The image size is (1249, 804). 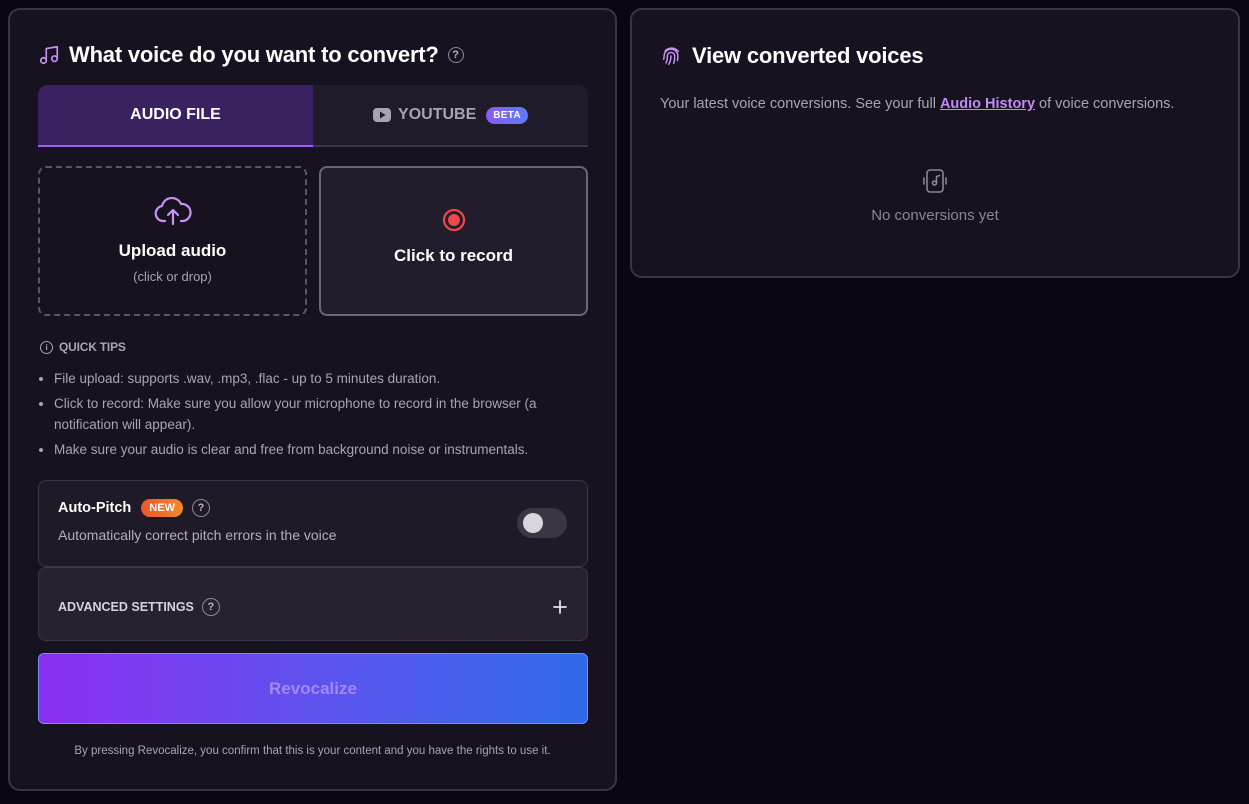 I want to click on auto-pitch-toggle, so click(x=542, y=523).